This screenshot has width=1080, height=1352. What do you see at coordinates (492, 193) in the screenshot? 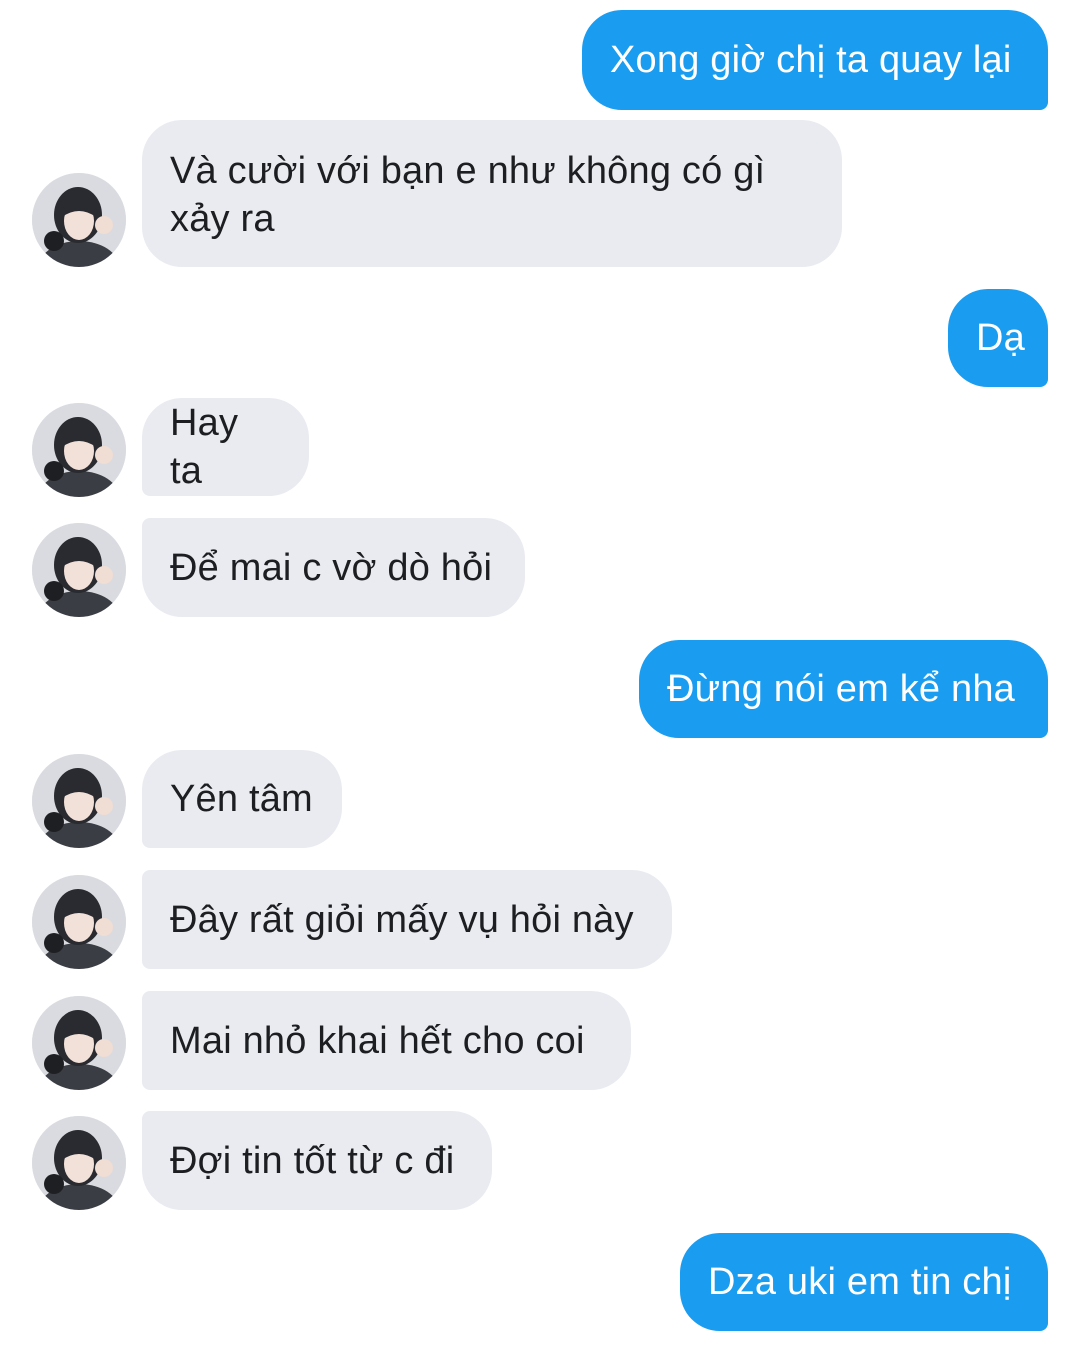
I see `incoming-message: Và cười với bạn e như không có gì xảy ra` at bounding box center [492, 193].